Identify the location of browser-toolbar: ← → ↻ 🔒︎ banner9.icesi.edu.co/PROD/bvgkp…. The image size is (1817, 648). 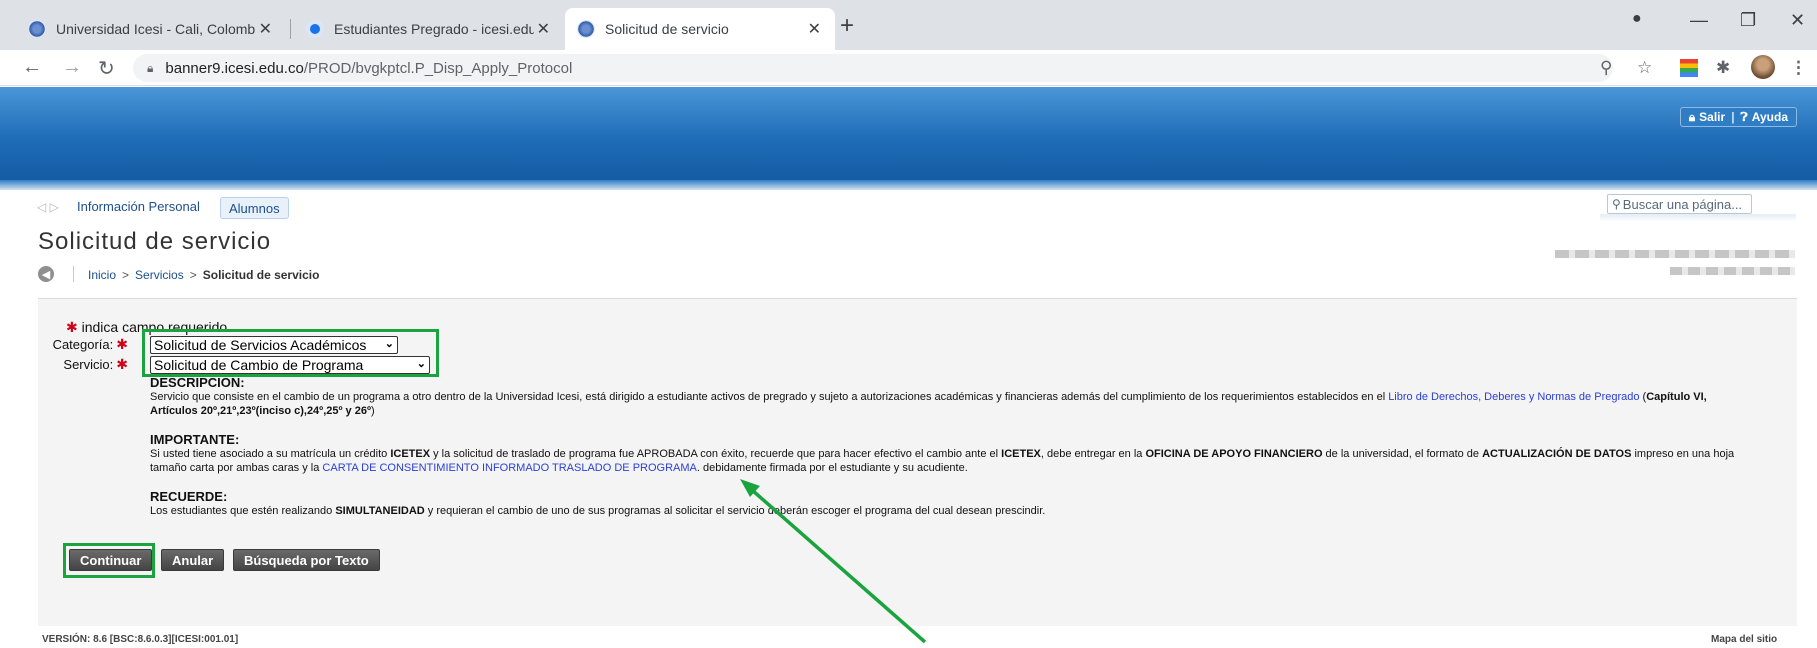
(908, 68).